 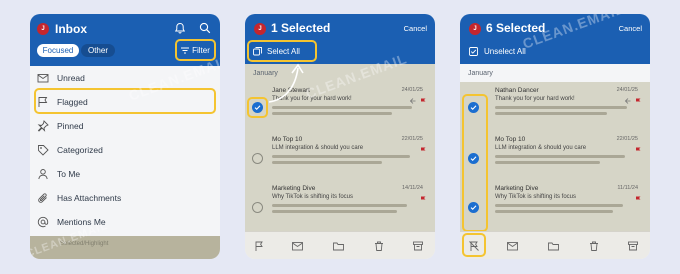 I want to click on dimmed-email-list: Selected/Highlight, so click(x=125, y=247).